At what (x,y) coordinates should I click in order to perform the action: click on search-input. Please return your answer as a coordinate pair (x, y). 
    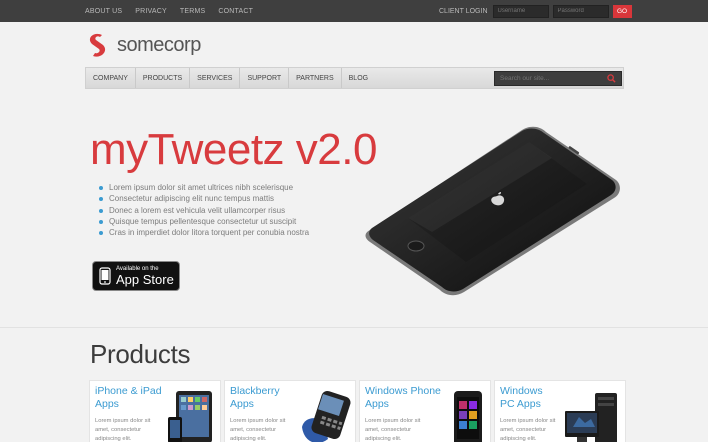
    Looking at the image, I should click on (550, 78).